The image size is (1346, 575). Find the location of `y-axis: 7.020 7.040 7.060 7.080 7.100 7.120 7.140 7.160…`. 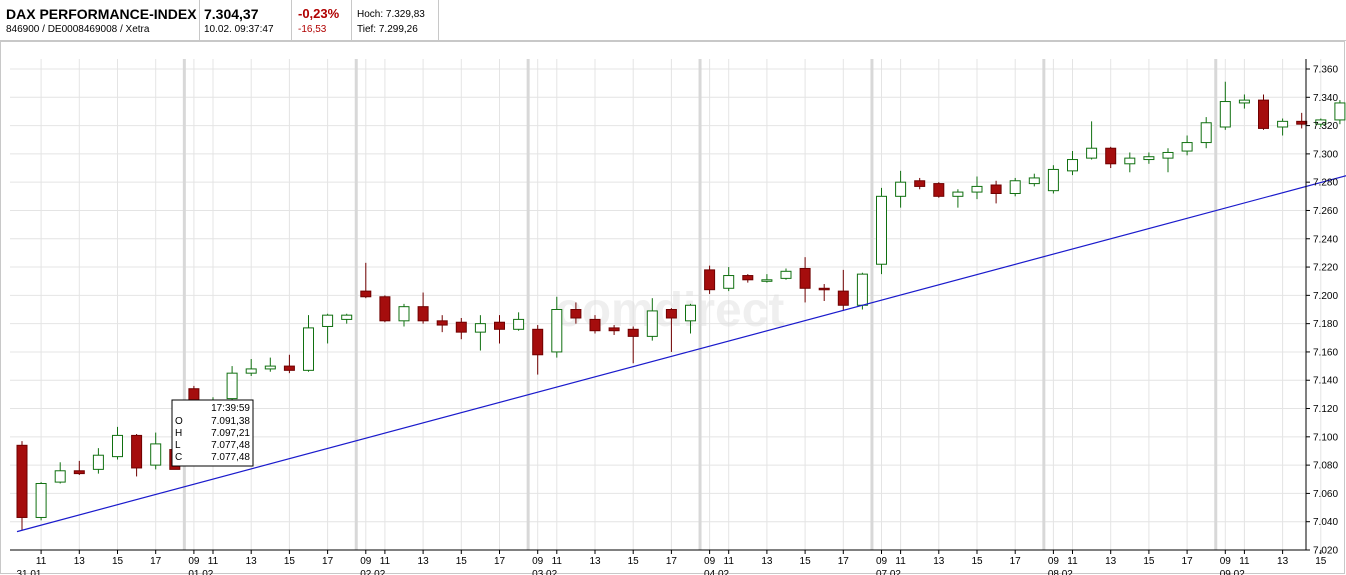

y-axis: 7.020 7.040 7.060 7.080 7.100 7.120 7.140 7.160… is located at coordinates (1321, 308).